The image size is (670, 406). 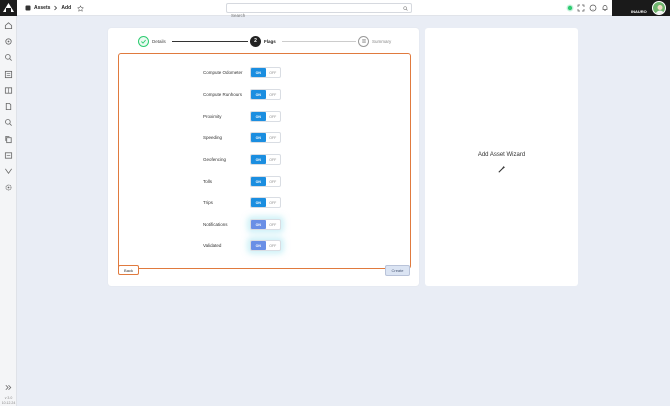 I want to click on toggle-validated: ON OFF, so click(x=265, y=245).